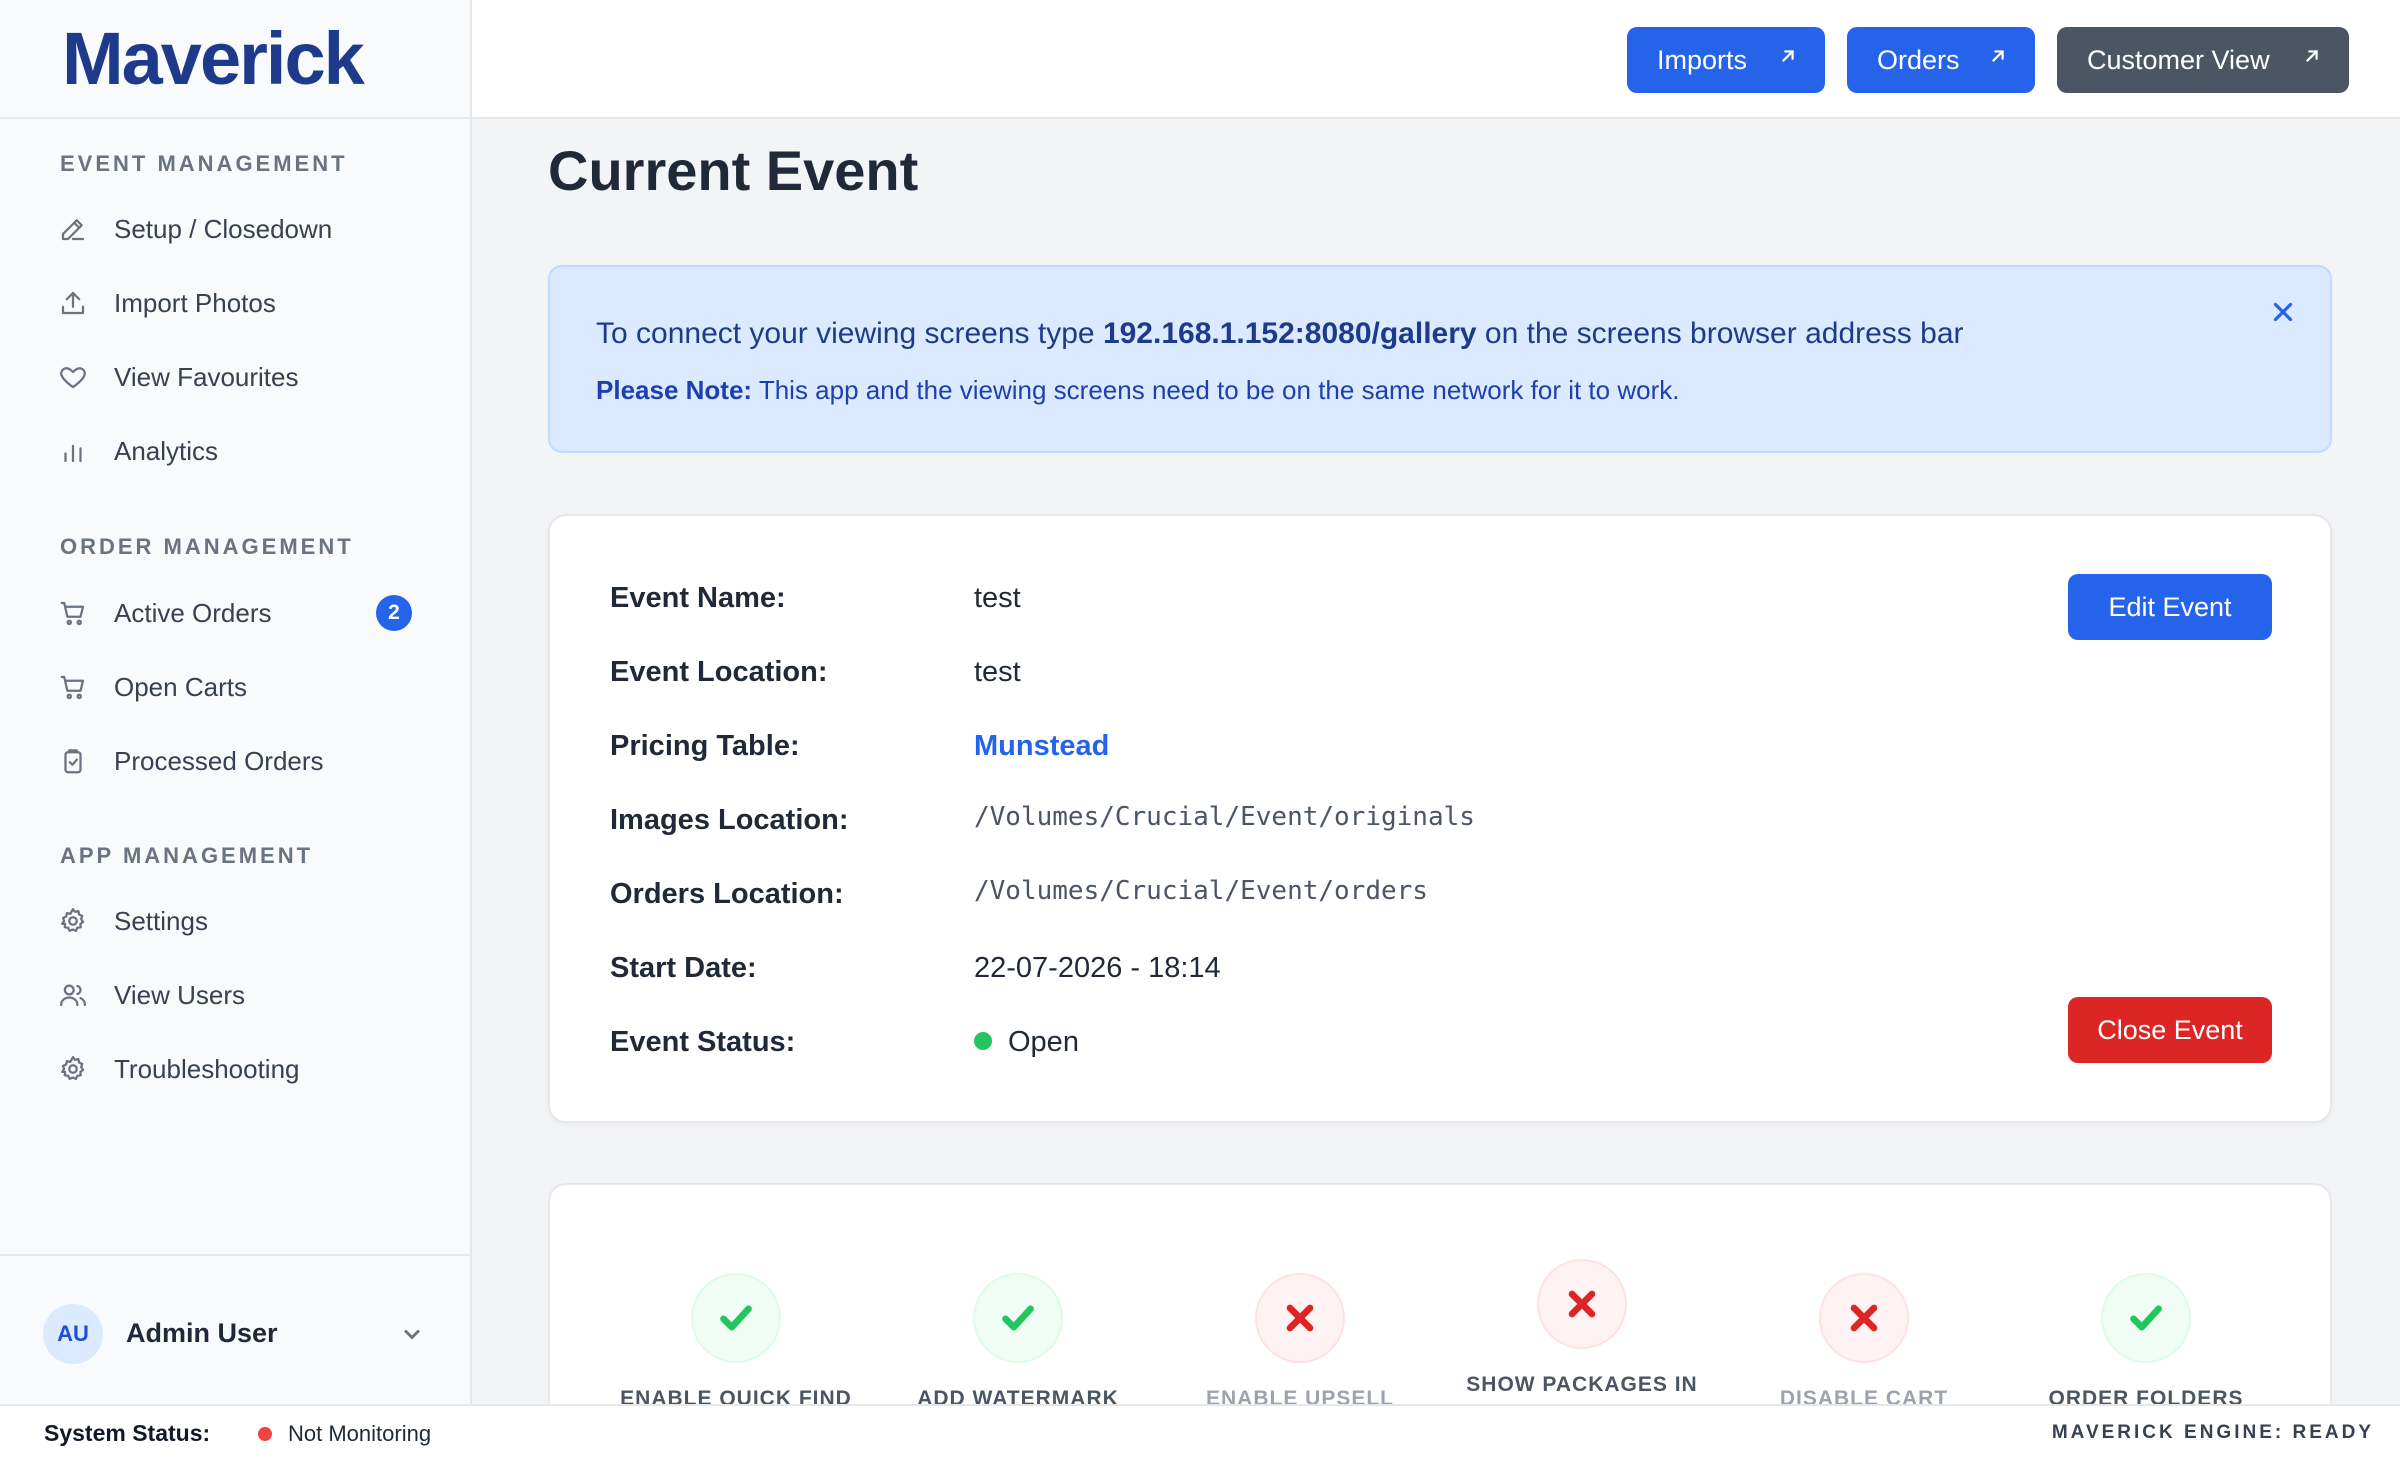 This screenshot has height=1458, width=2400. Describe the element at coordinates (236, 451) in the screenshot. I see `sidebar-item-analytics: Analytics` at that location.